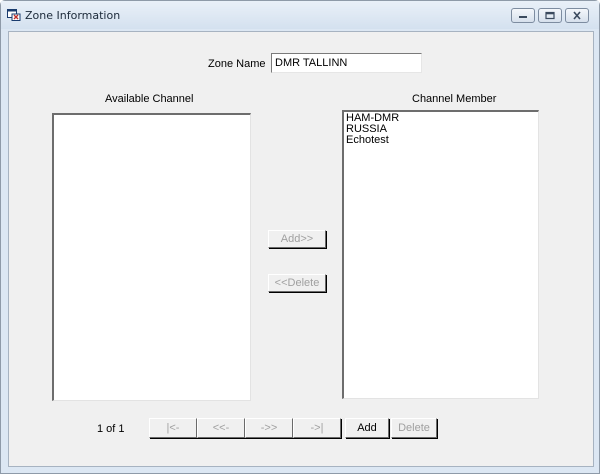  Describe the element at coordinates (414, 428) in the screenshot. I see `delete-zone-button: Delete` at that location.